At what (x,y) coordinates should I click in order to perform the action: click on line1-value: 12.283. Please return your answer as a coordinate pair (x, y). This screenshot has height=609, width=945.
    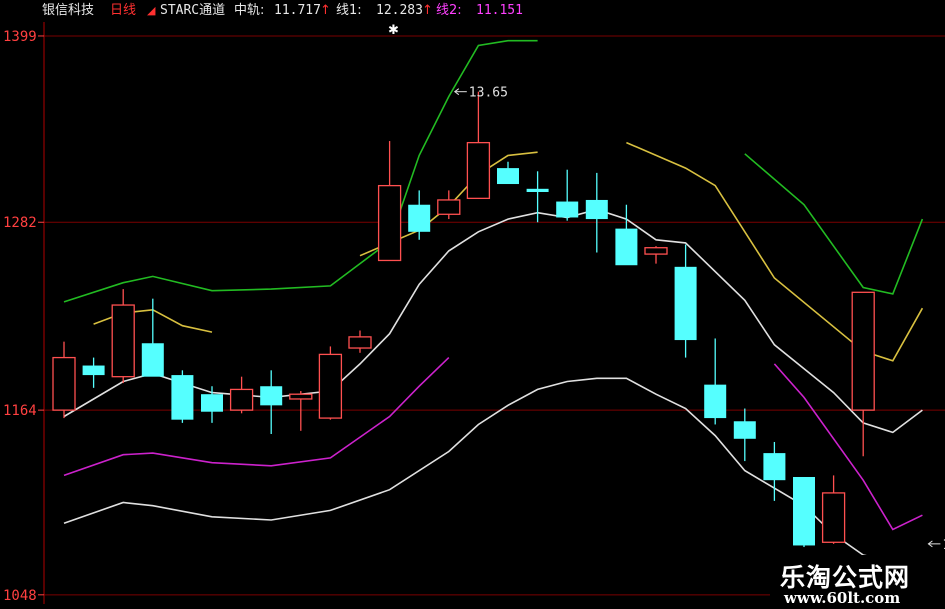
    Looking at the image, I should click on (399, 10).